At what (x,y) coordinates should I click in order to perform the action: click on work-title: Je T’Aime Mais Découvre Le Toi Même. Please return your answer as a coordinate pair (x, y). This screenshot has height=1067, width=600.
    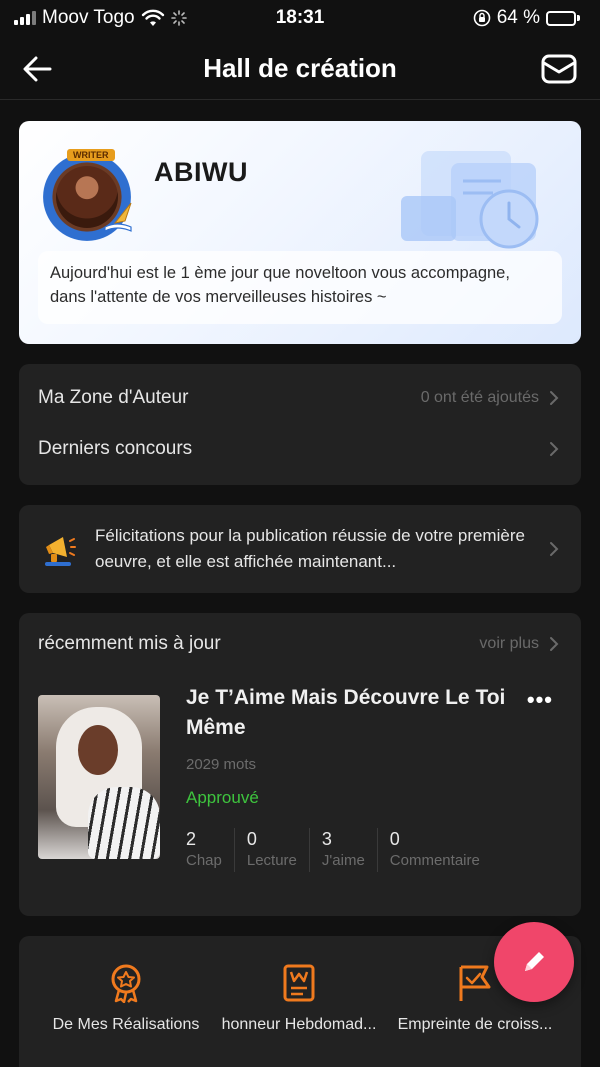
    Looking at the image, I should click on (351, 713).